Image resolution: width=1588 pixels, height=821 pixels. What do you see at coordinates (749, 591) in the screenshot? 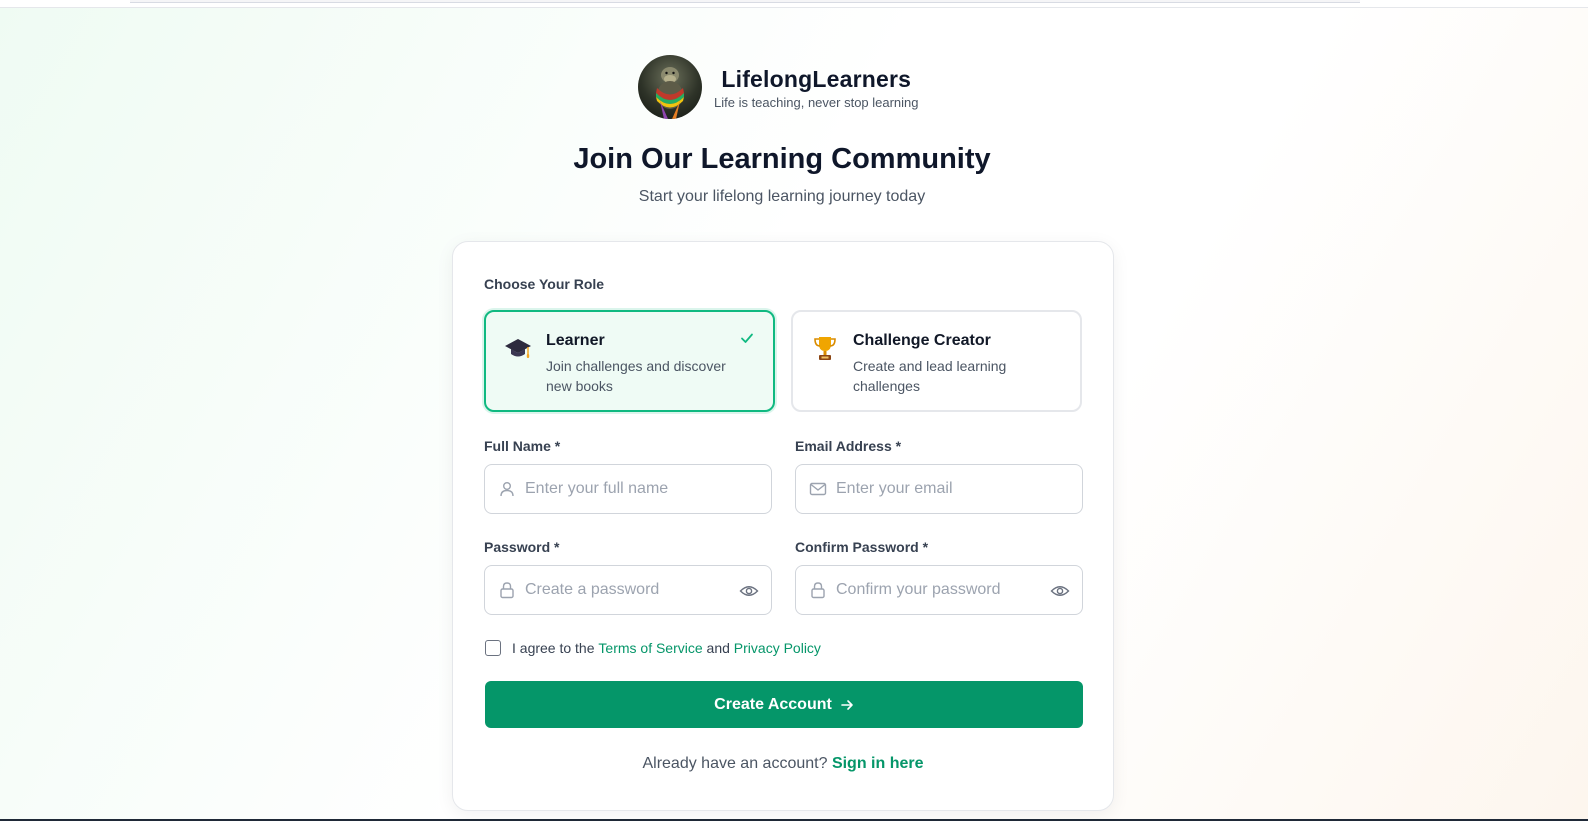
I see `show-password-eye-icon` at bounding box center [749, 591].